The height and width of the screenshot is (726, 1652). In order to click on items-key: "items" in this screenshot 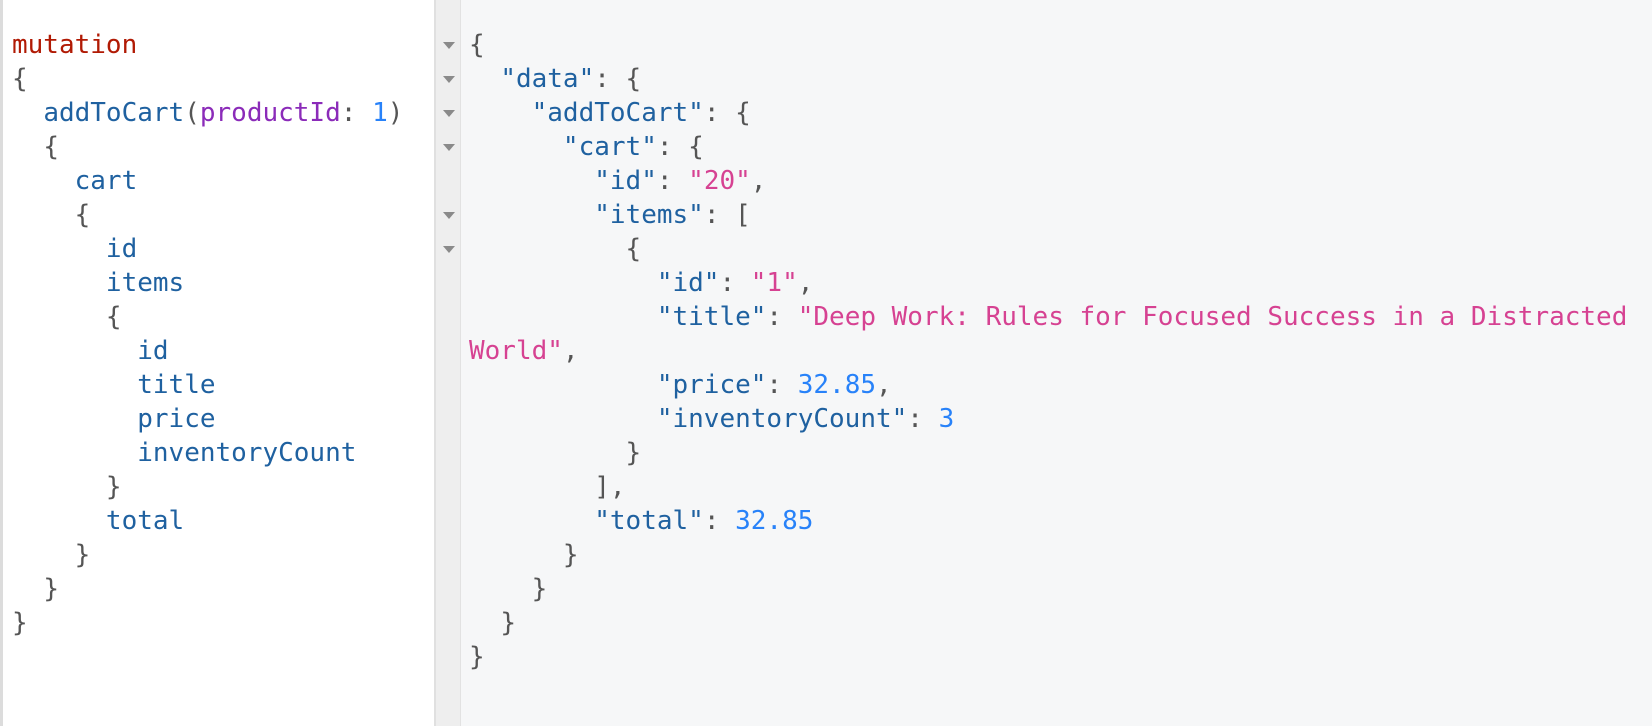, I will do `click(649, 215)`.